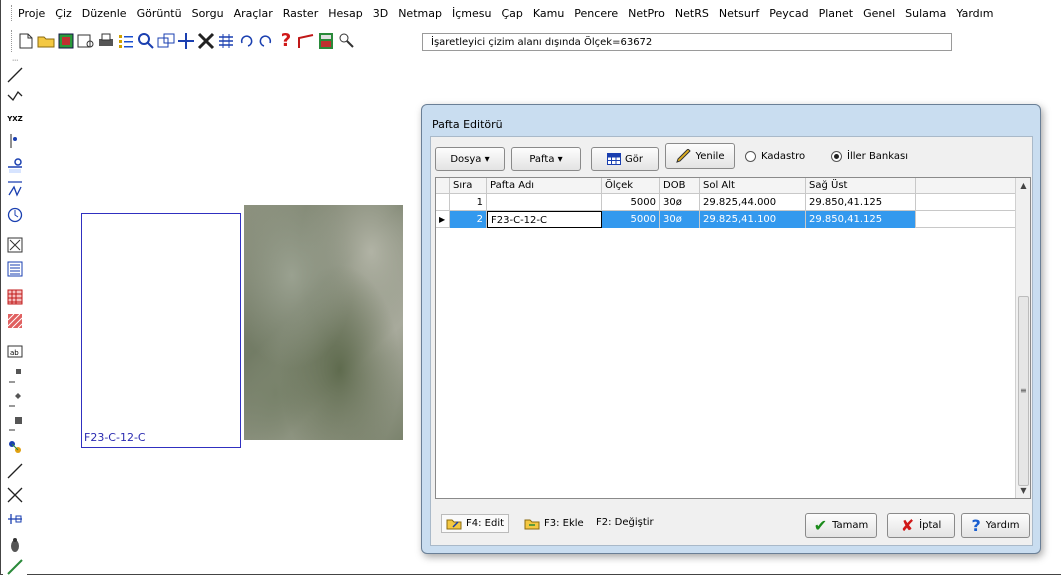  Describe the element at coordinates (126, 41) in the screenshot. I see `list-icon` at that location.